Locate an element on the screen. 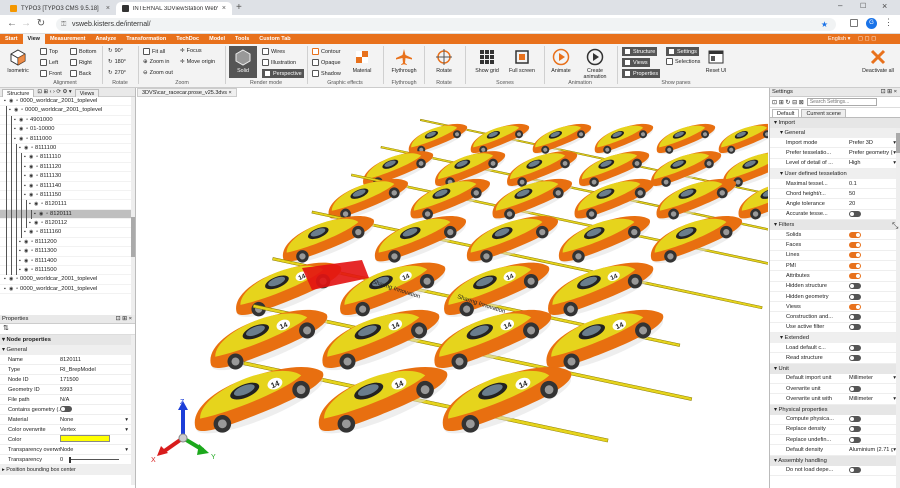  right-view-button: Right is located at coordinates (81, 62).